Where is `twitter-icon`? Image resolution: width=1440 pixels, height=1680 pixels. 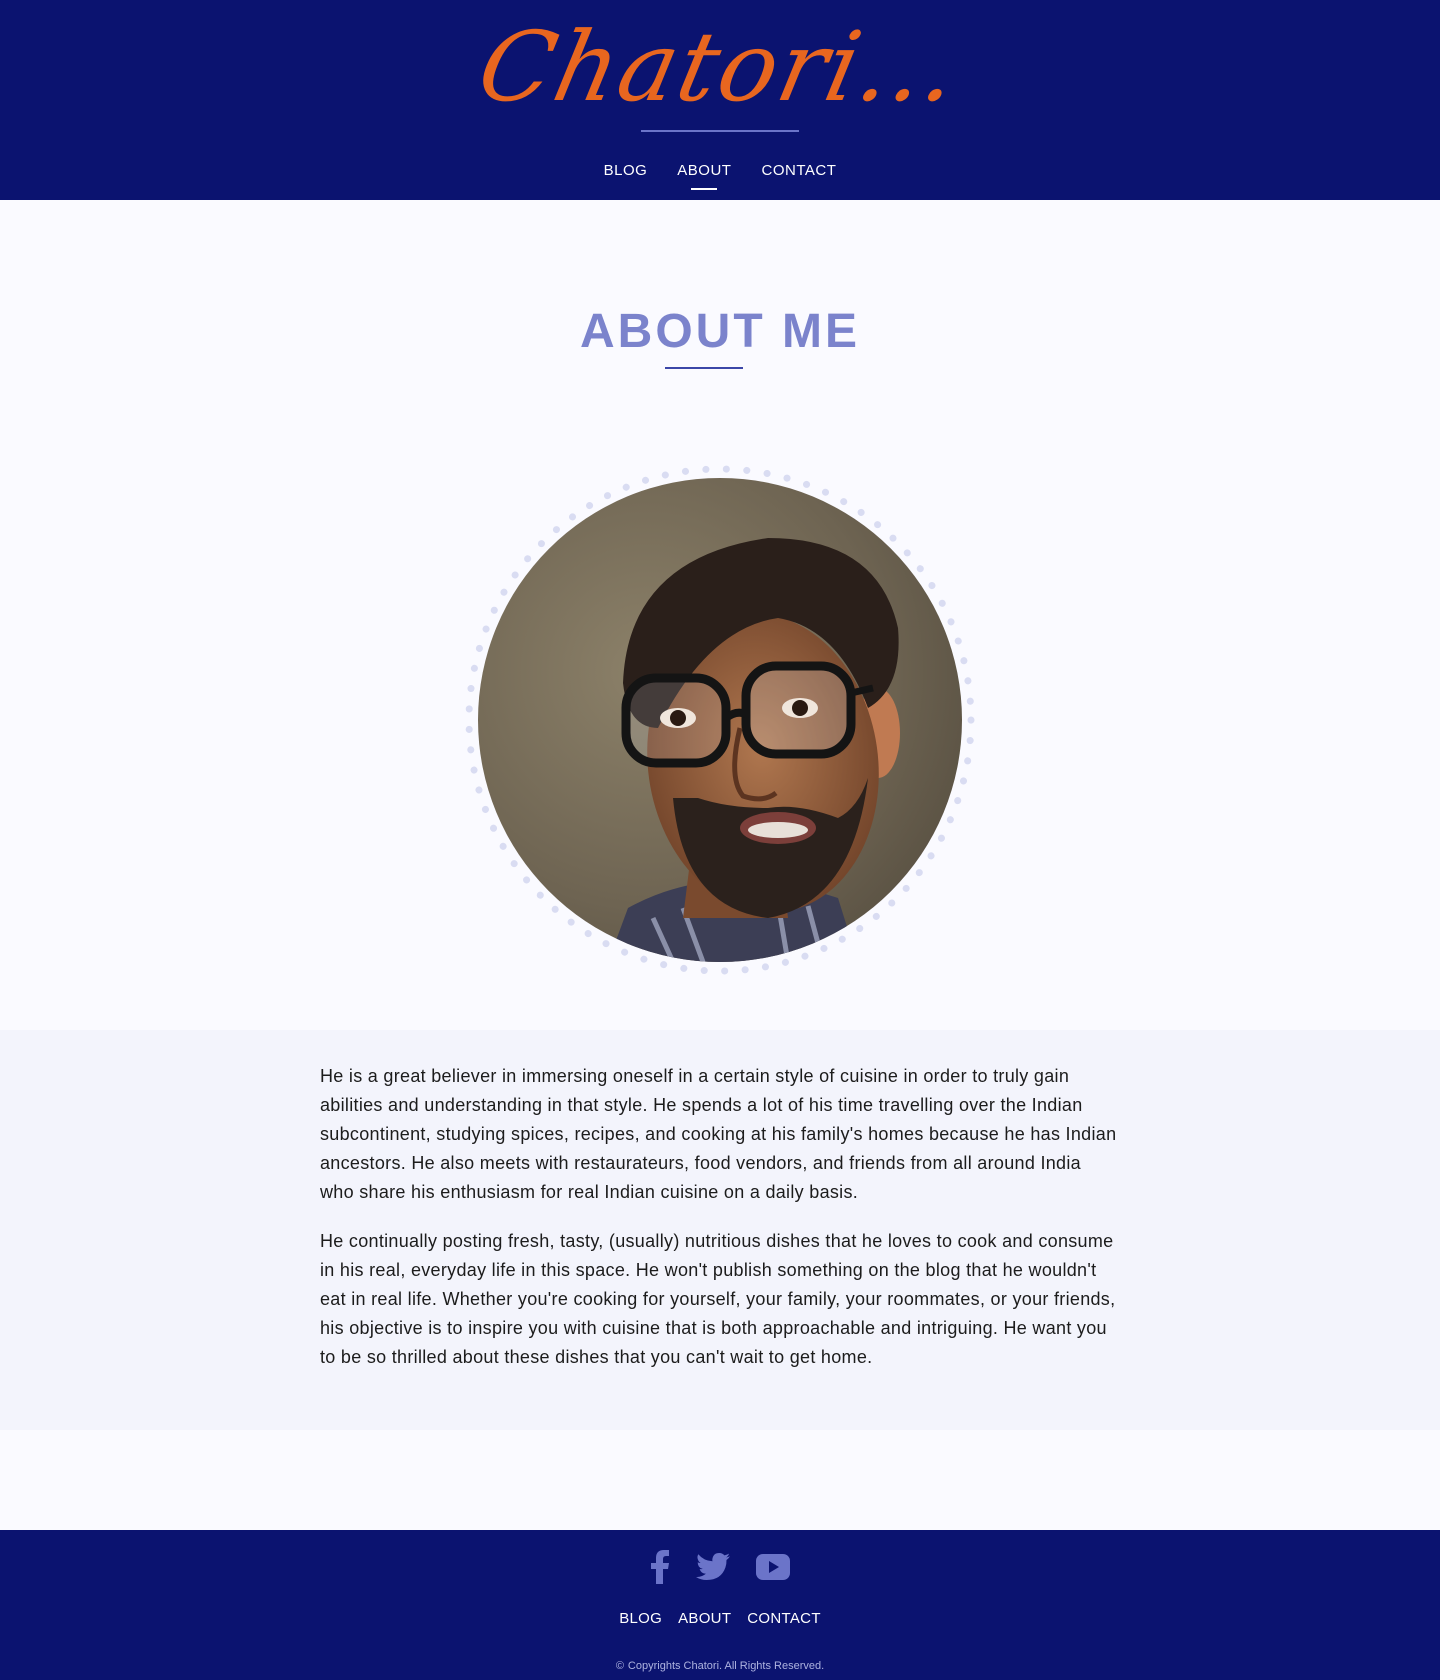 twitter-icon is located at coordinates (713, 1567).